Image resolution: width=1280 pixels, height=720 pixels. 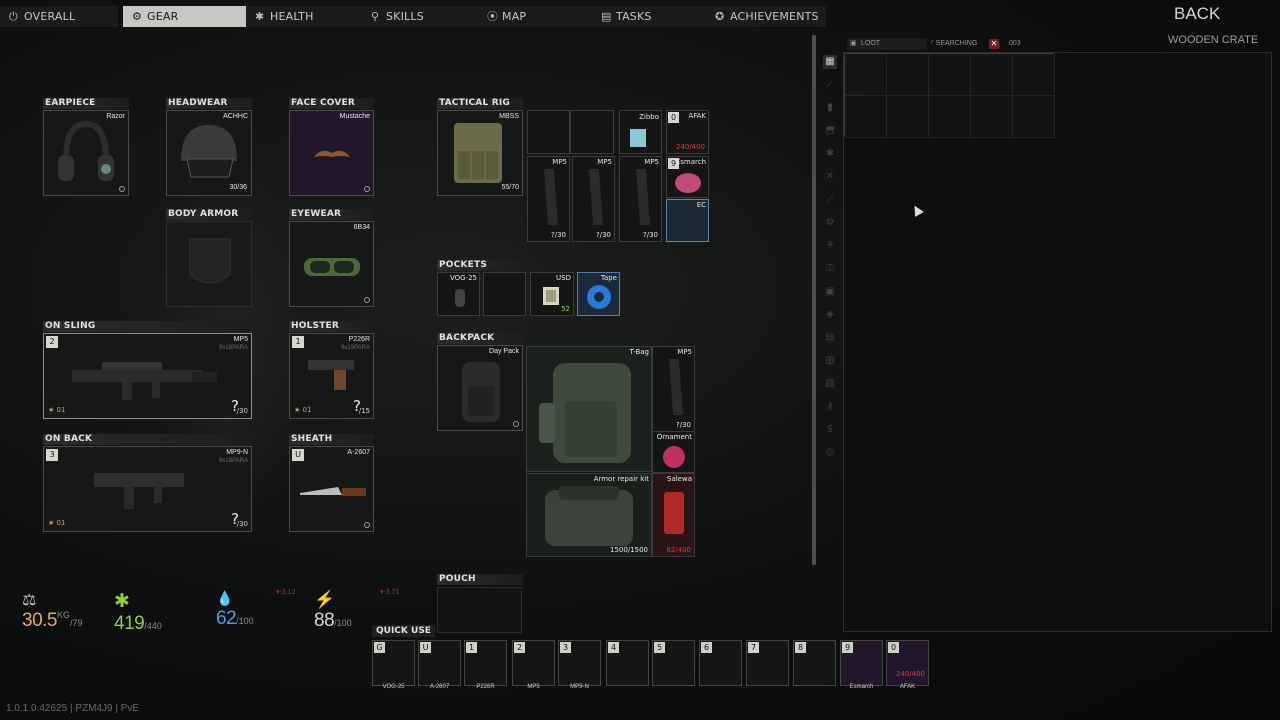 I want to click on earpiece-slot: Razor, so click(x=86, y=153).